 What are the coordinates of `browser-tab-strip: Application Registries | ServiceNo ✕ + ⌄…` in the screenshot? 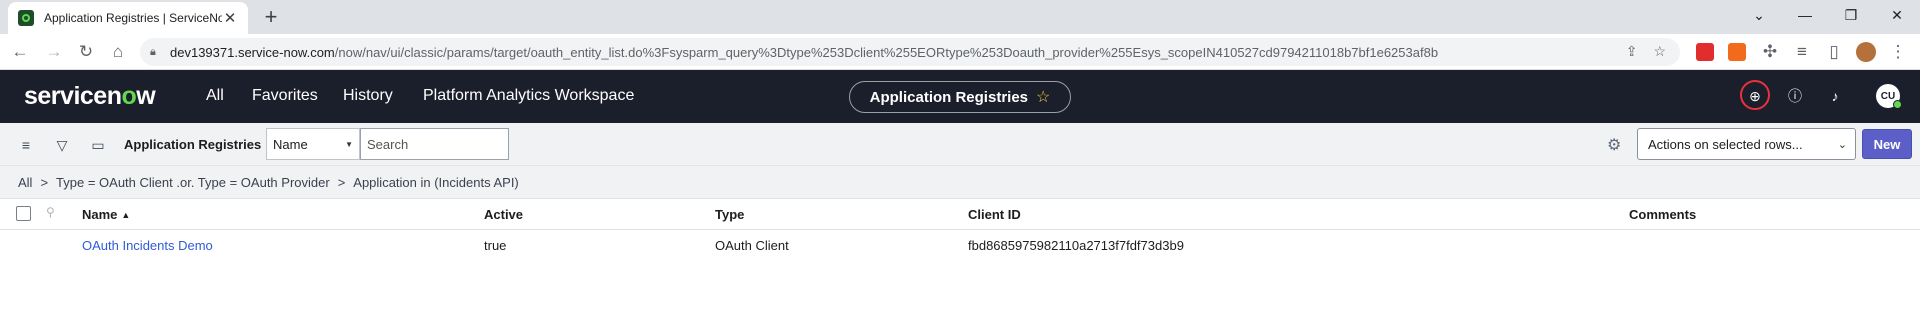 It's located at (960, 17).